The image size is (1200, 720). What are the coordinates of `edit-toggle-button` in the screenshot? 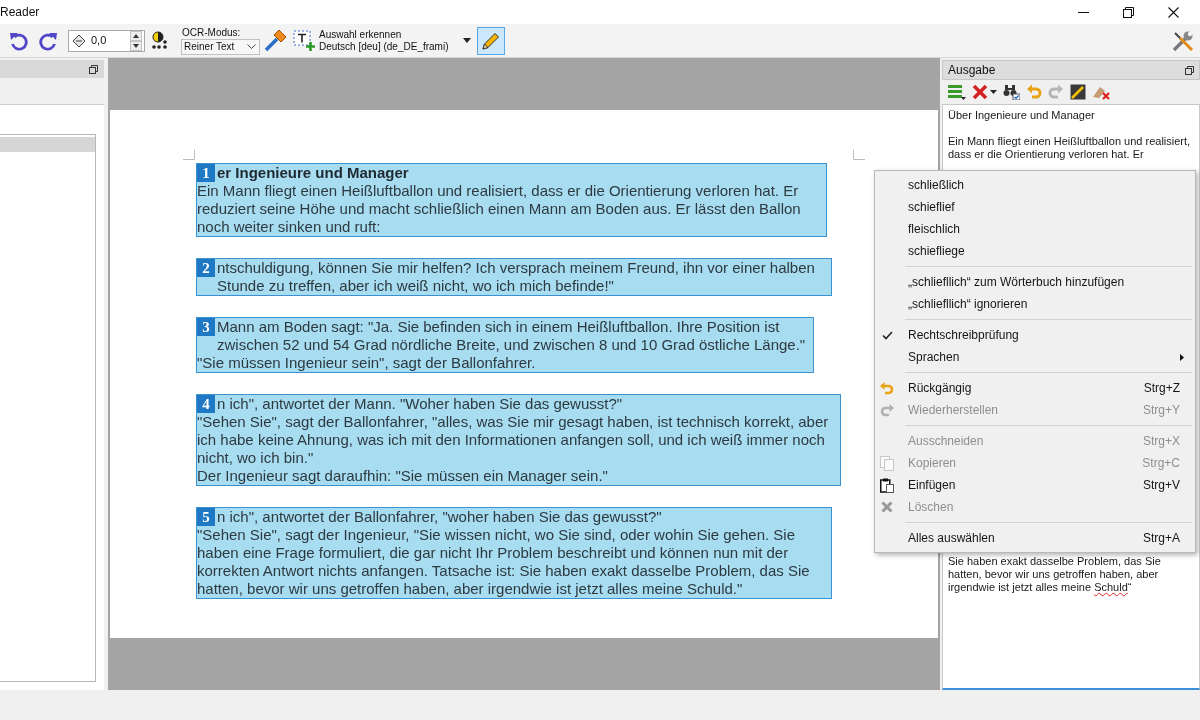 It's located at (491, 40).